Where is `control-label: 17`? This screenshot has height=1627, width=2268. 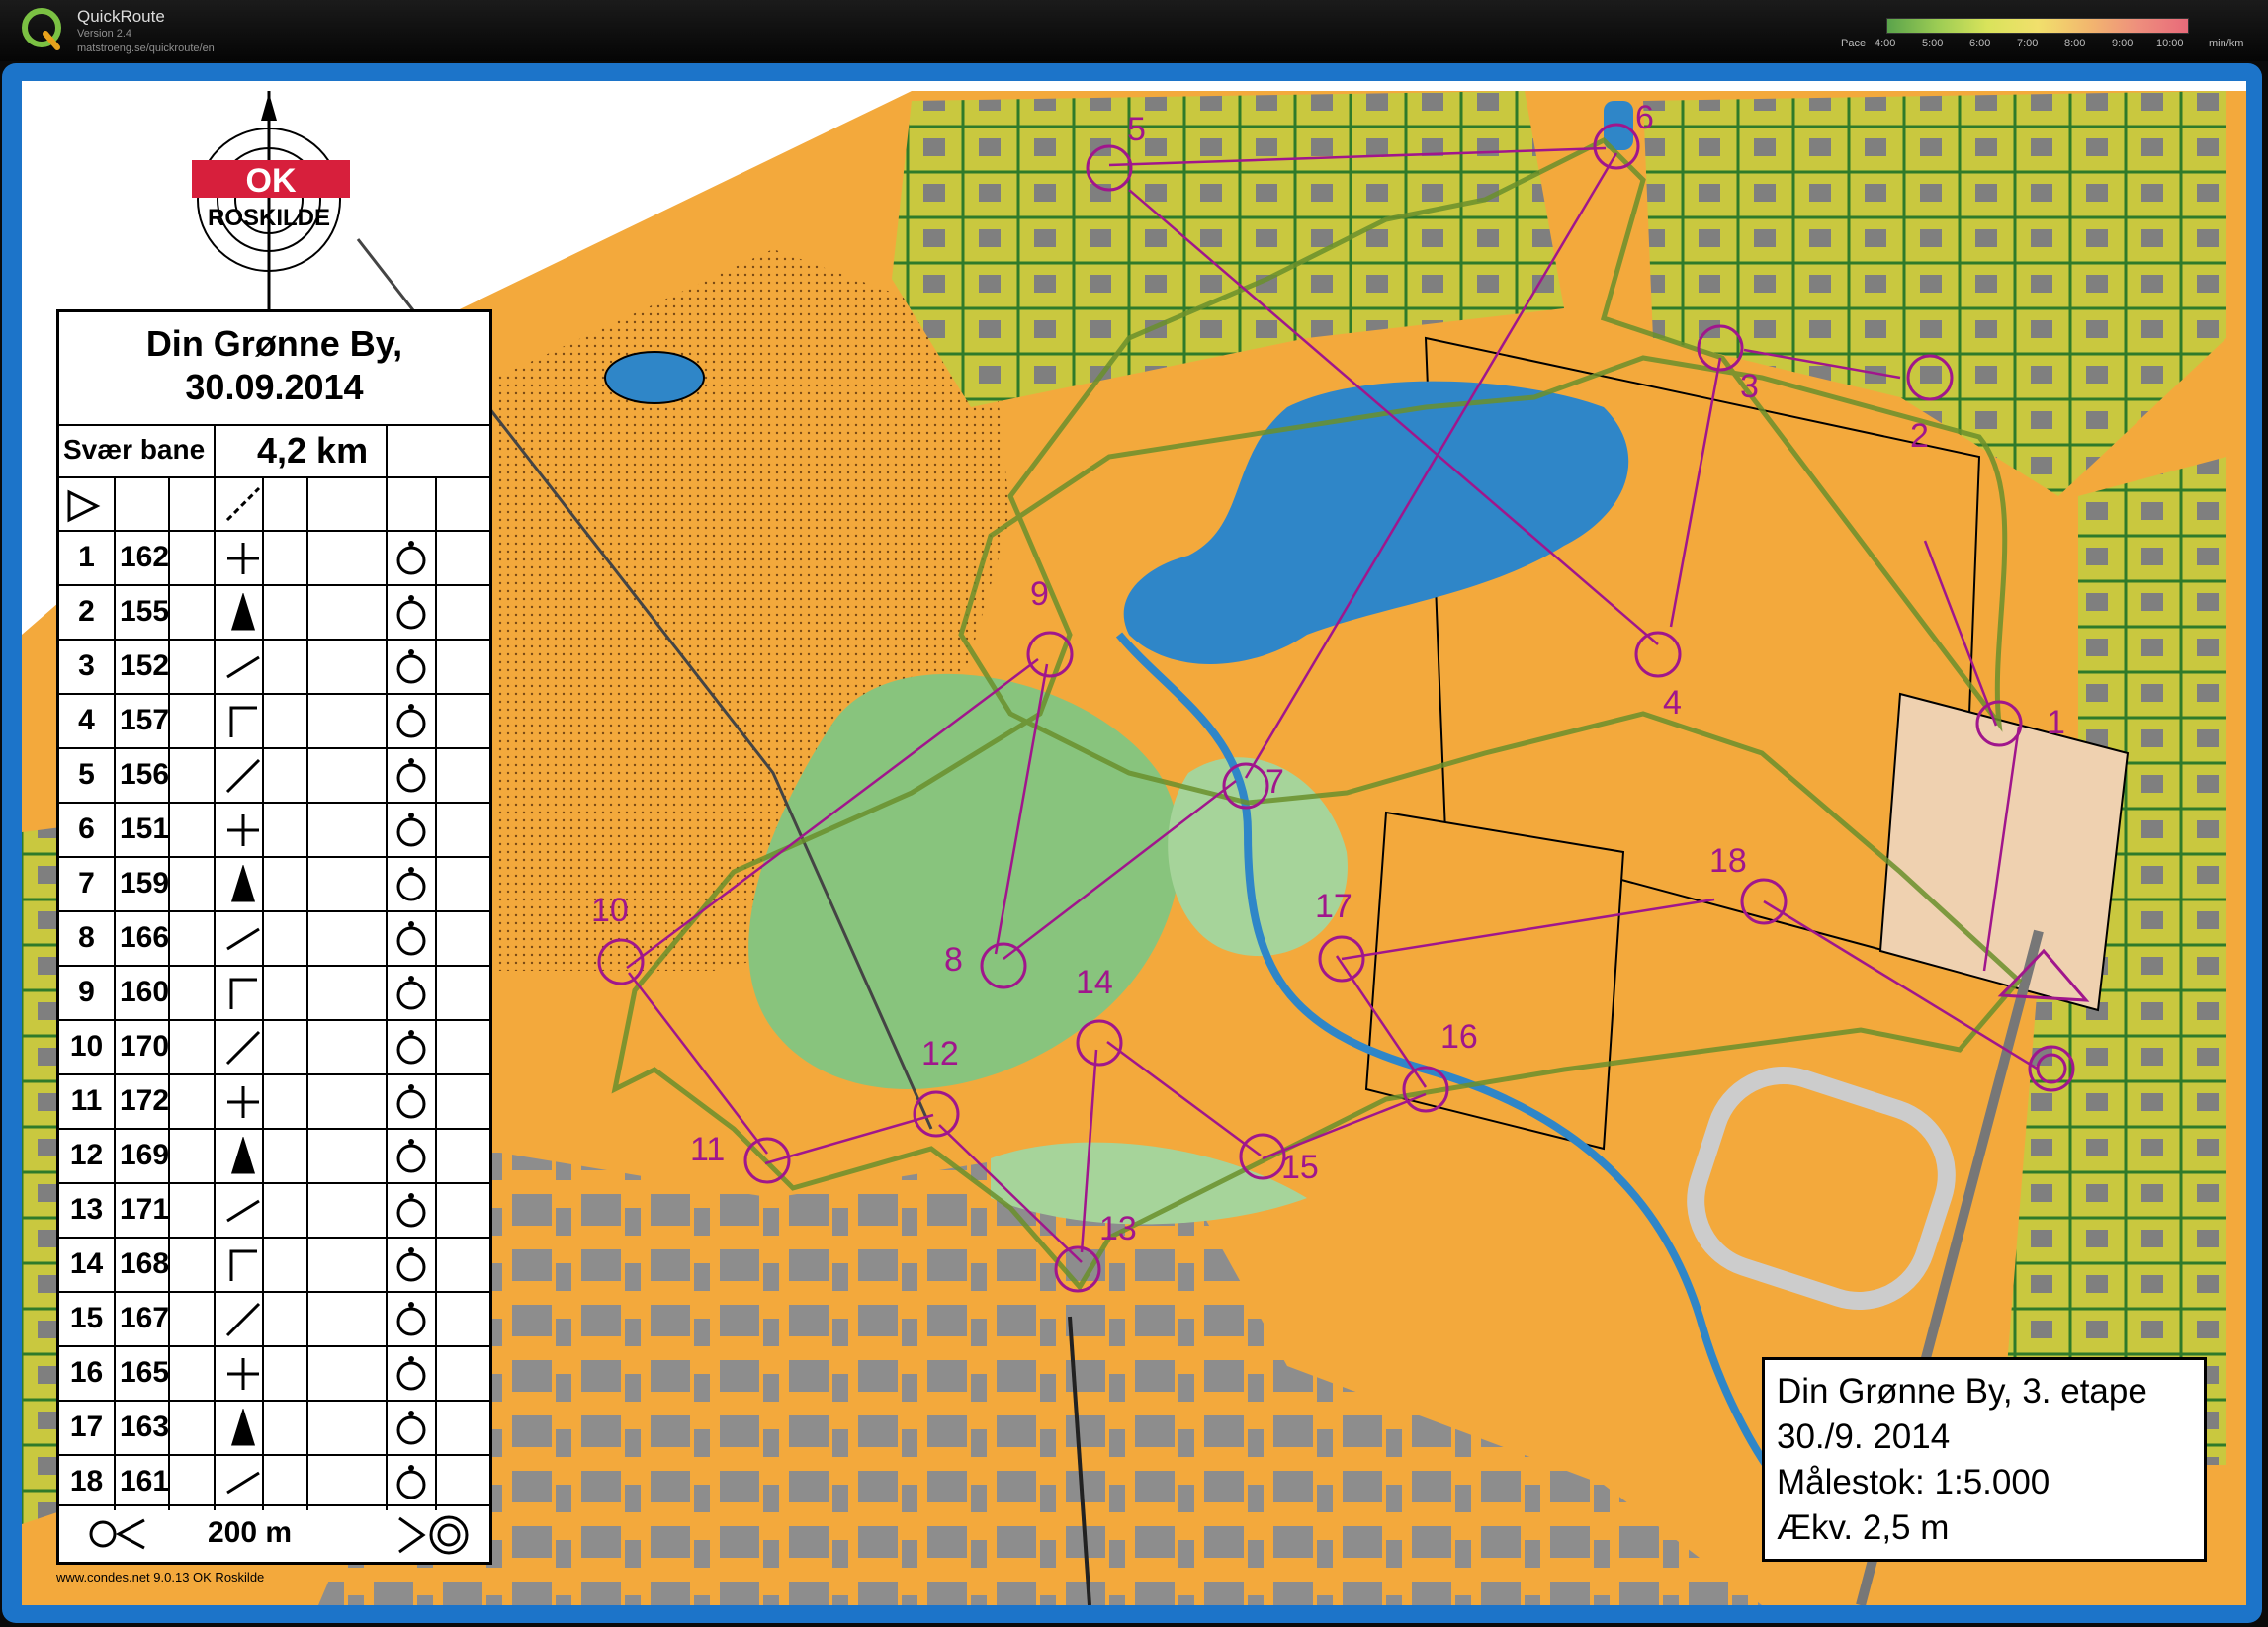
control-label: 17 is located at coordinates (1334, 906).